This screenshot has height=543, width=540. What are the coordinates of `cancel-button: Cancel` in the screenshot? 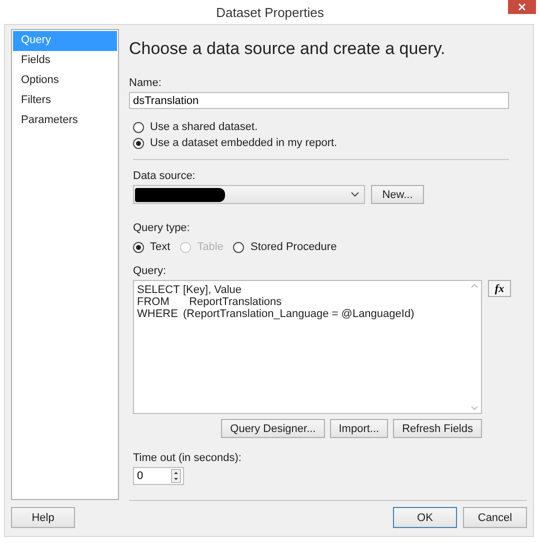 It's located at (495, 517).